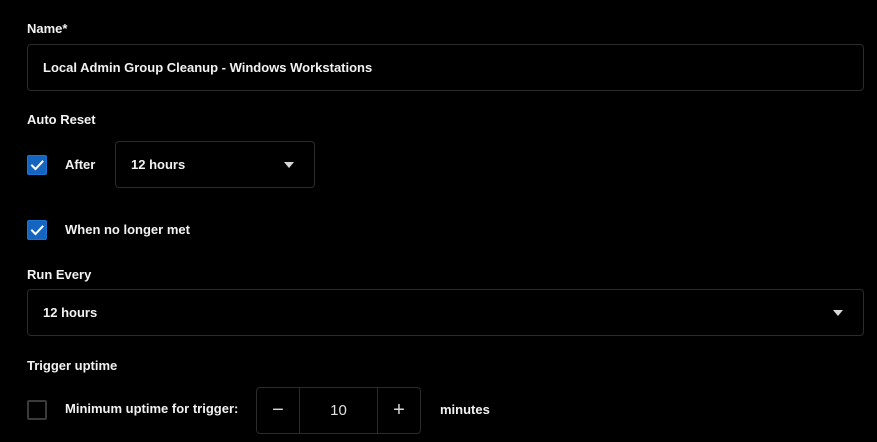 The width and height of the screenshot is (877, 442). I want to click on uptime-stepper: − 10 +, so click(338, 410).